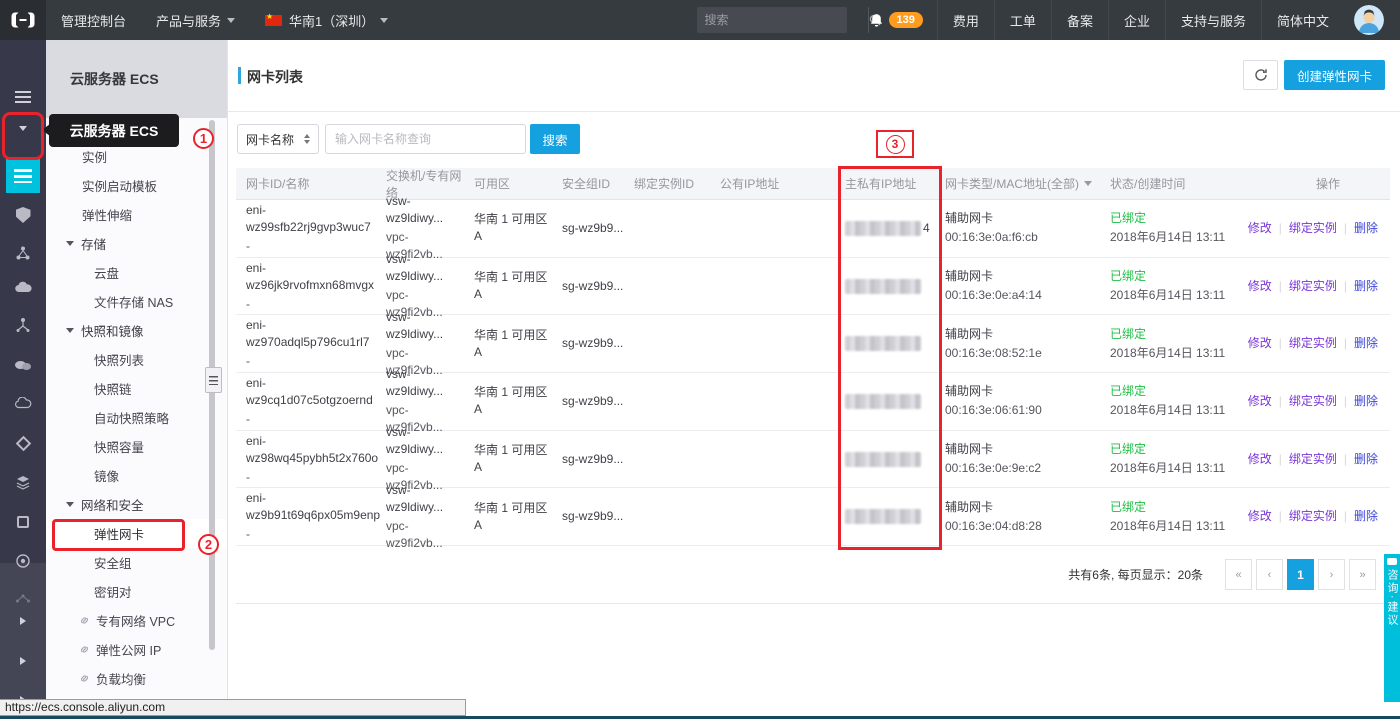  What do you see at coordinates (23, 253) in the screenshot?
I see `network-nodes-icon` at bounding box center [23, 253].